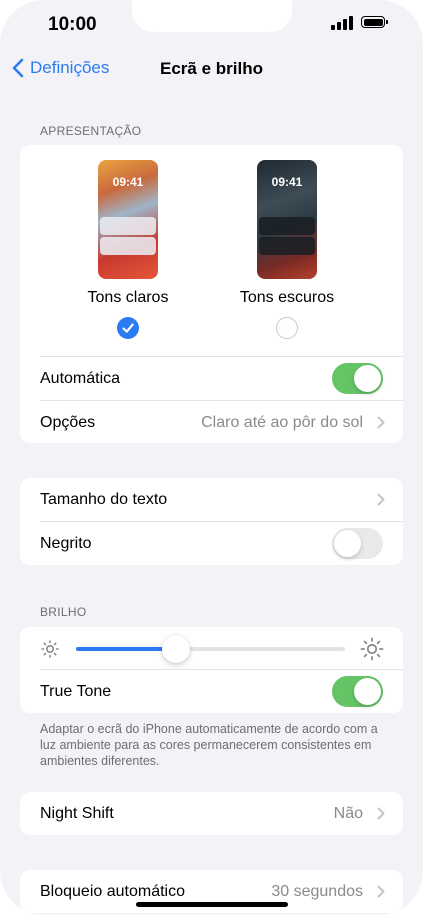  What do you see at coordinates (66, 543) in the screenshot?
I see `bold-label: Negrito` at bounding box center [66, 543].